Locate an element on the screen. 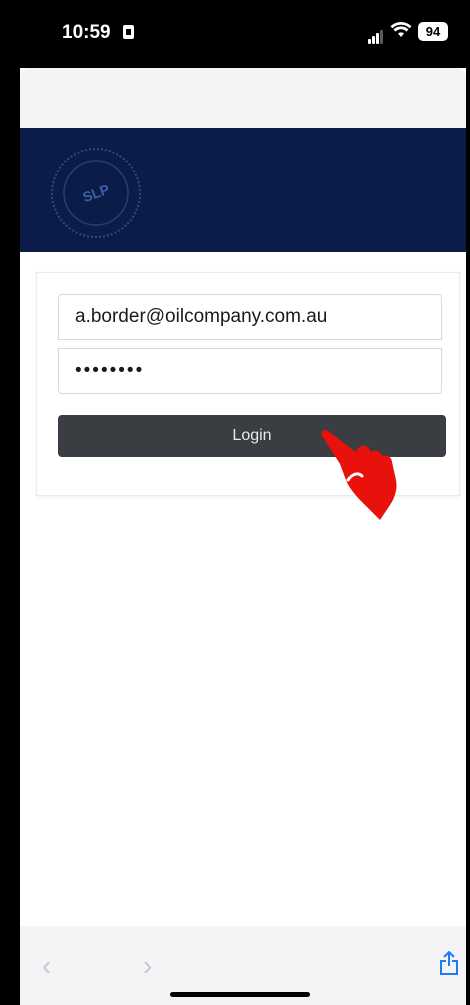  email-field: a.border@oilcompany.com.au is located at coordinates (250, 317).